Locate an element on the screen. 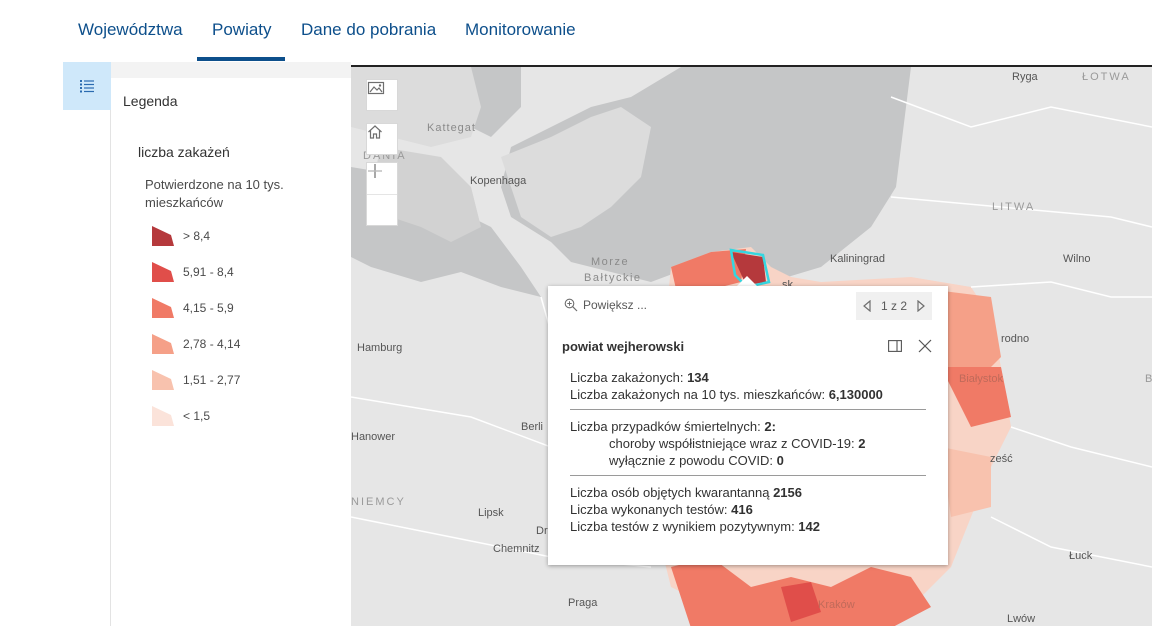 The image size is (1152, 626). legend-class-label: 2,78 - 4,14 is located at coordinates (212, 344).